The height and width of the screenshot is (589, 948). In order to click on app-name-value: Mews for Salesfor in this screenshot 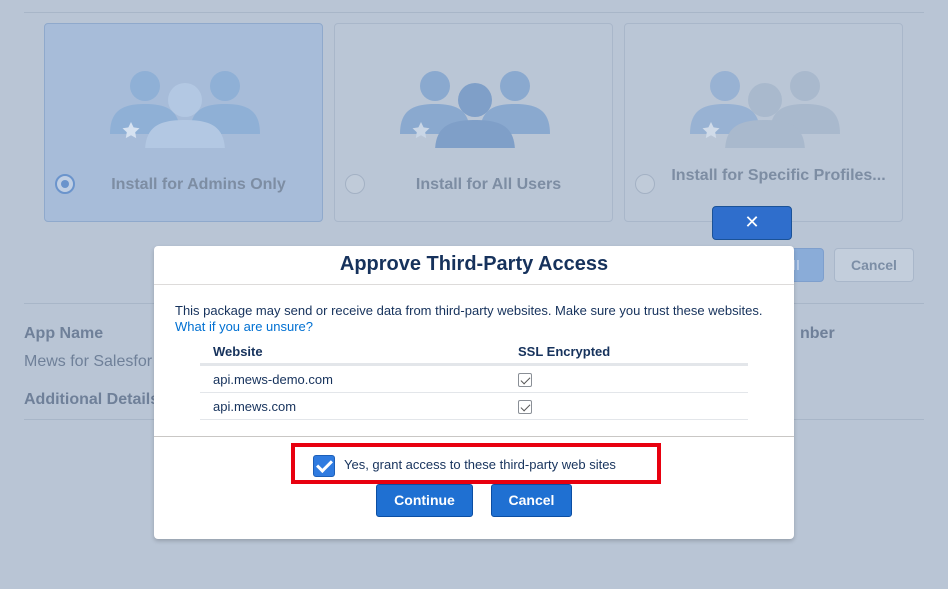, I will do `click(88, 361)`.